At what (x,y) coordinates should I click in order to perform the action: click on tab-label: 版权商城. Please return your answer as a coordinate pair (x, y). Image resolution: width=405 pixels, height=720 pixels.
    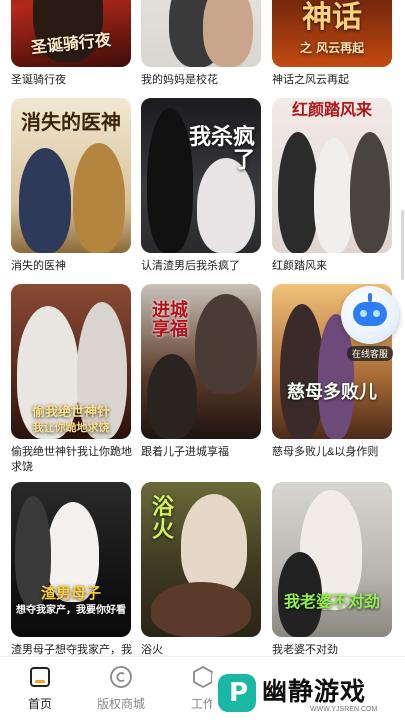
    Looking at the image, I should click on (120, 704).